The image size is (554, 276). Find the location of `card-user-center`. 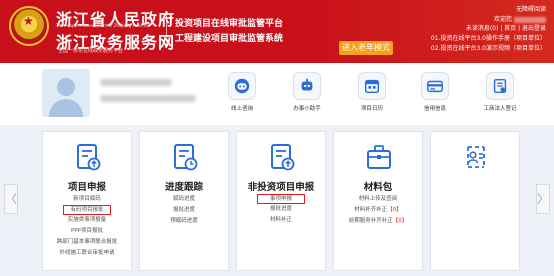

card-user-center is located at coordinates (475, 201).